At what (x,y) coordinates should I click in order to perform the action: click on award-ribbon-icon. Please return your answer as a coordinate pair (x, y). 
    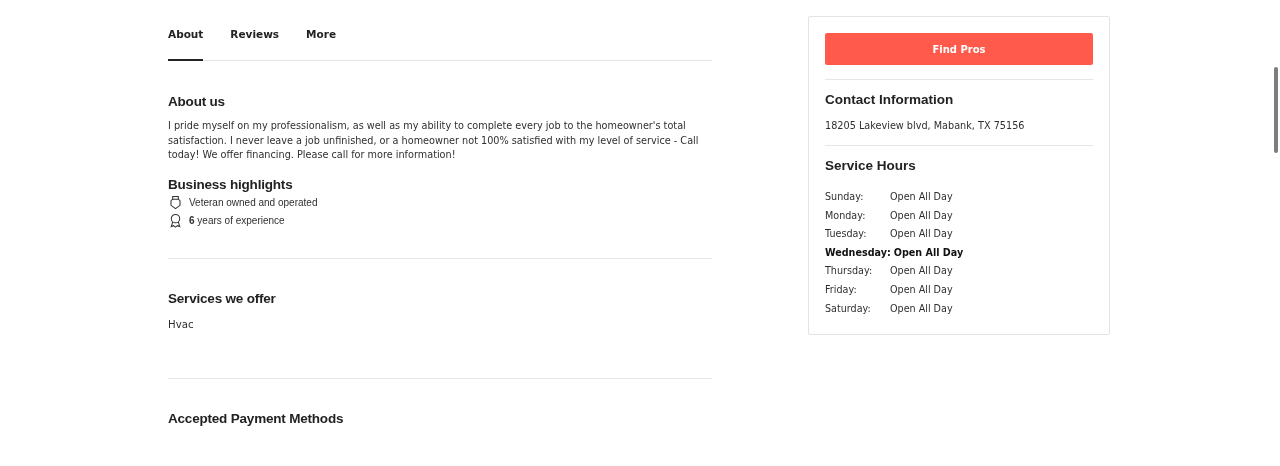
    Looking at the image, I should click on (175, 220).